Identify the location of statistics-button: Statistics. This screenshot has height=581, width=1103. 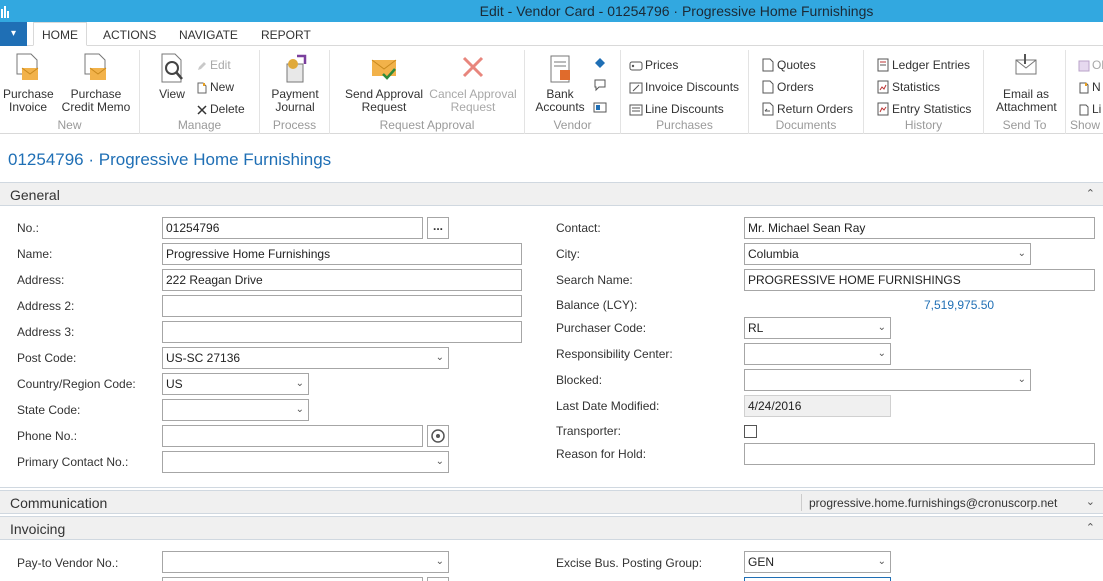
(908, 87).